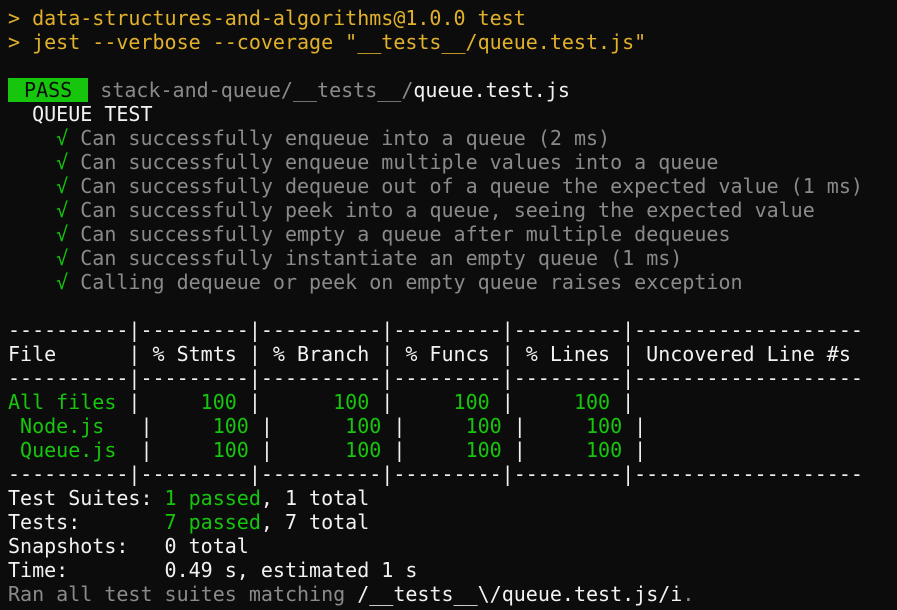 This screenshot has width=897, height=610. What do you see at coordinates (48, 90) in the screenshot?
I see `pass-badge: PASS` at bounding box center [48, 90].